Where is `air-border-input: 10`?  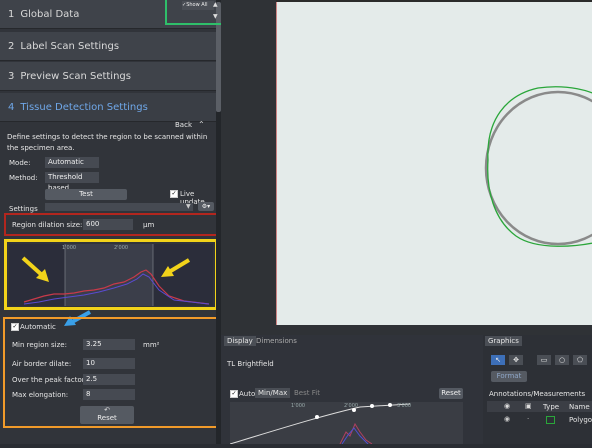 air-border-input: 10 is located at coordinates (109, 363).